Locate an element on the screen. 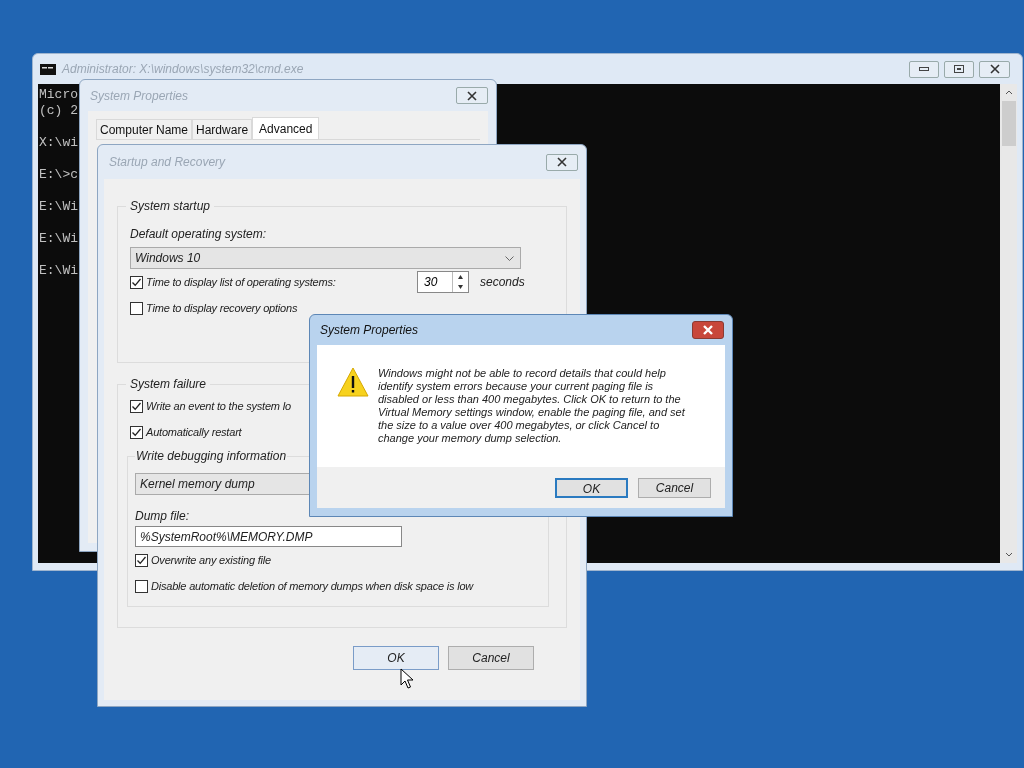  scroll-up-icon is located at coordinates (1008, 92).